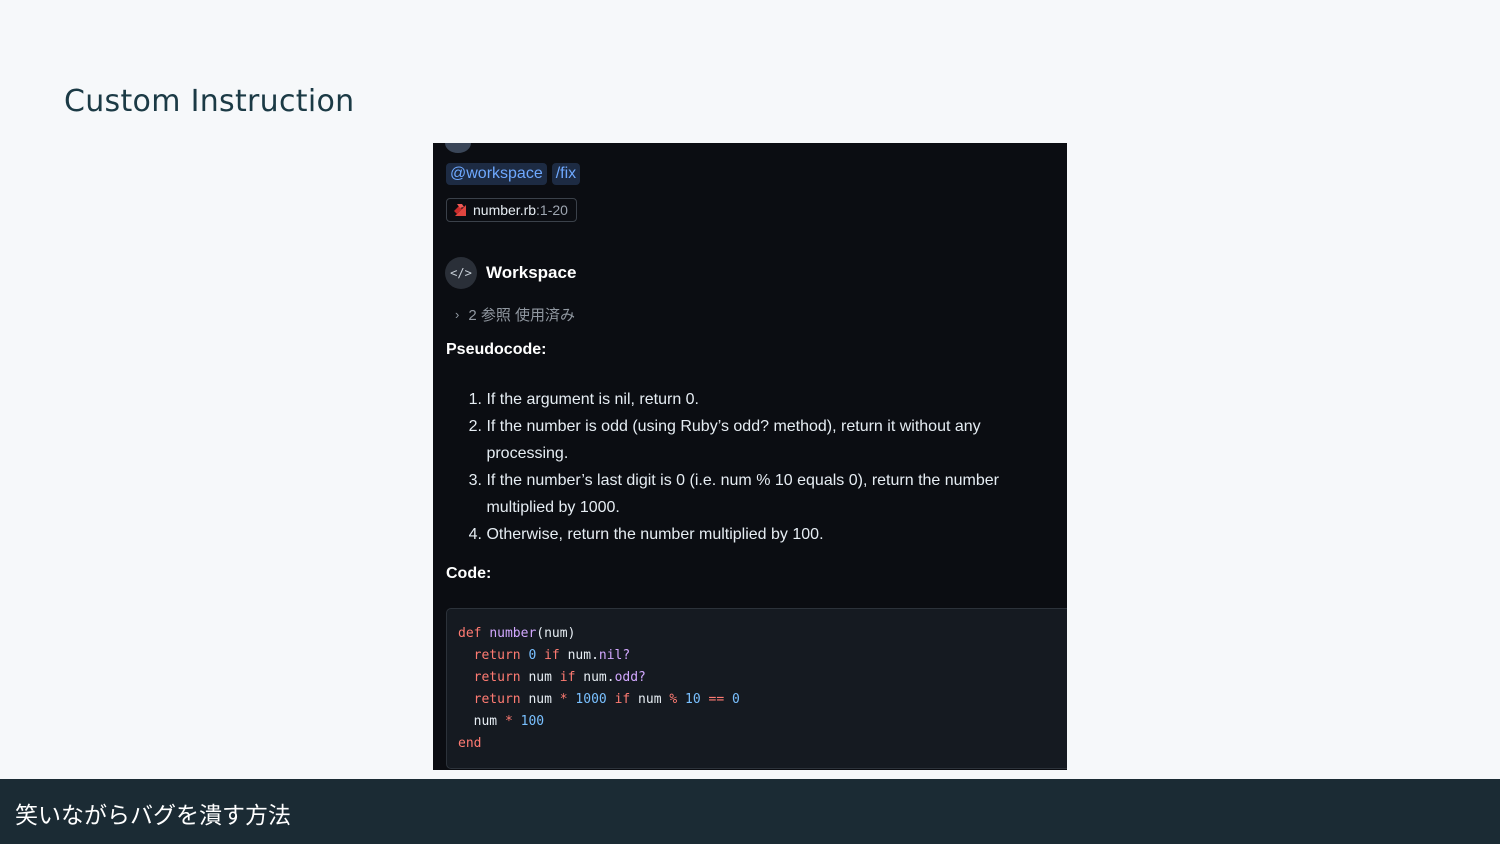 The image size is (1500, 844). What do you see at coordinates (522, 315) in the screenshot?
I see `references-label: 2 参照 使用済み` at bounding box center [522, 315].